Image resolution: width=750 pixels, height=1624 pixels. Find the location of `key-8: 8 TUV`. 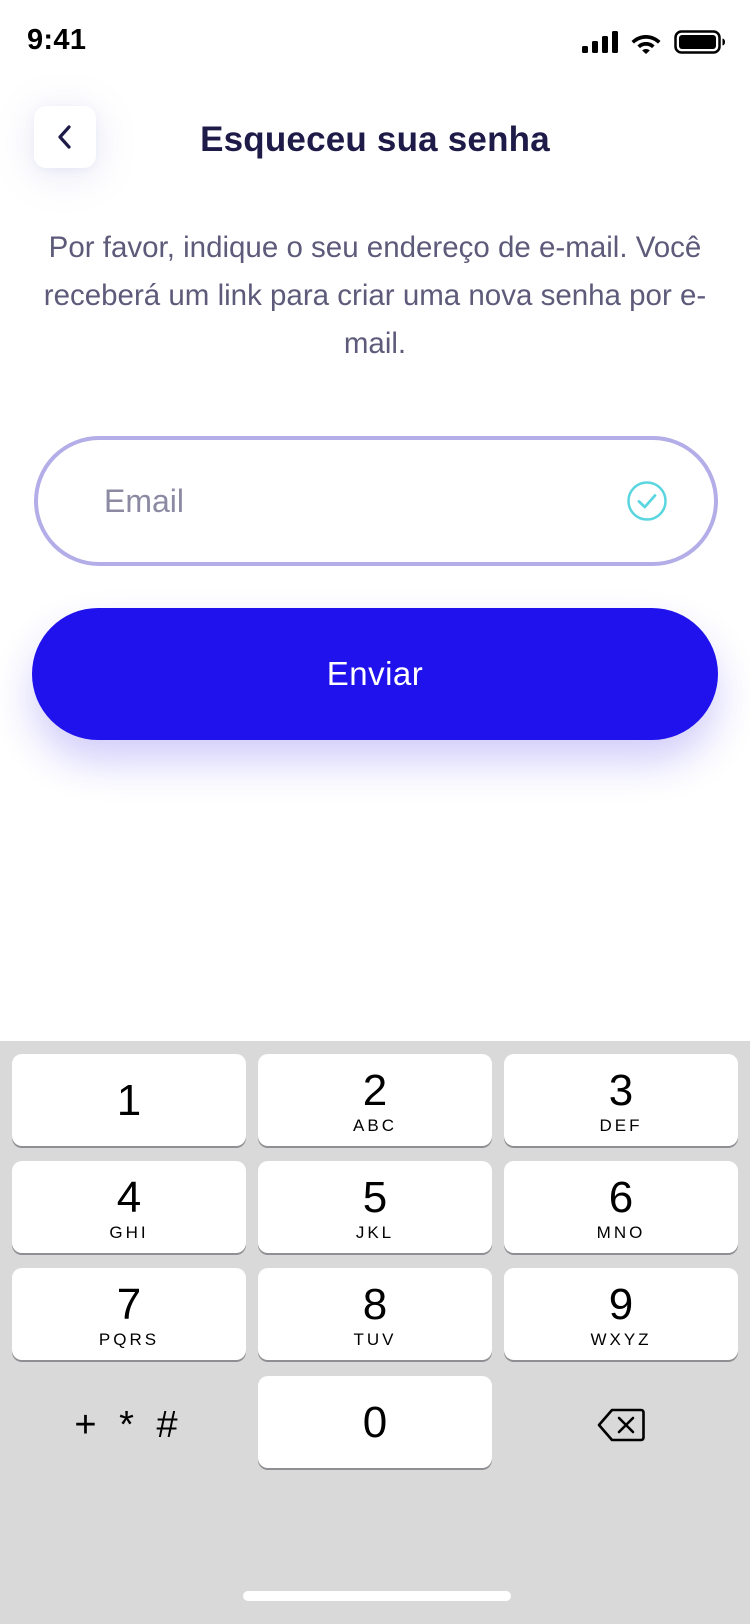

key-8: 8 TUV is located at coordinates (375, 1314).